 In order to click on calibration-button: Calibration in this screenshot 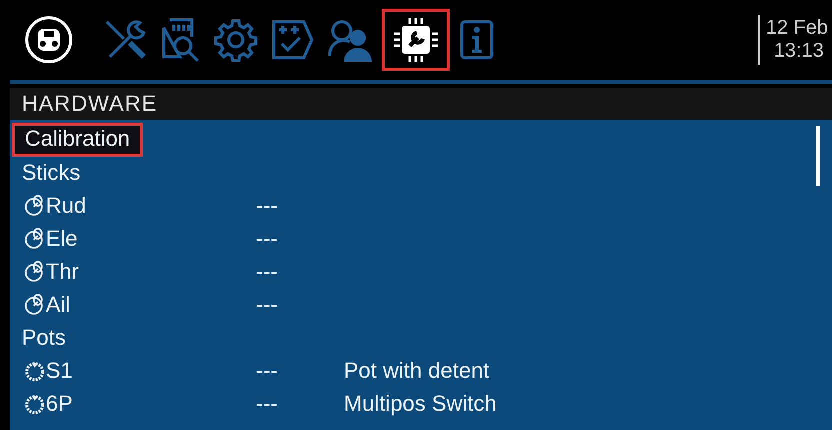, I will do `click(78, 139)`.